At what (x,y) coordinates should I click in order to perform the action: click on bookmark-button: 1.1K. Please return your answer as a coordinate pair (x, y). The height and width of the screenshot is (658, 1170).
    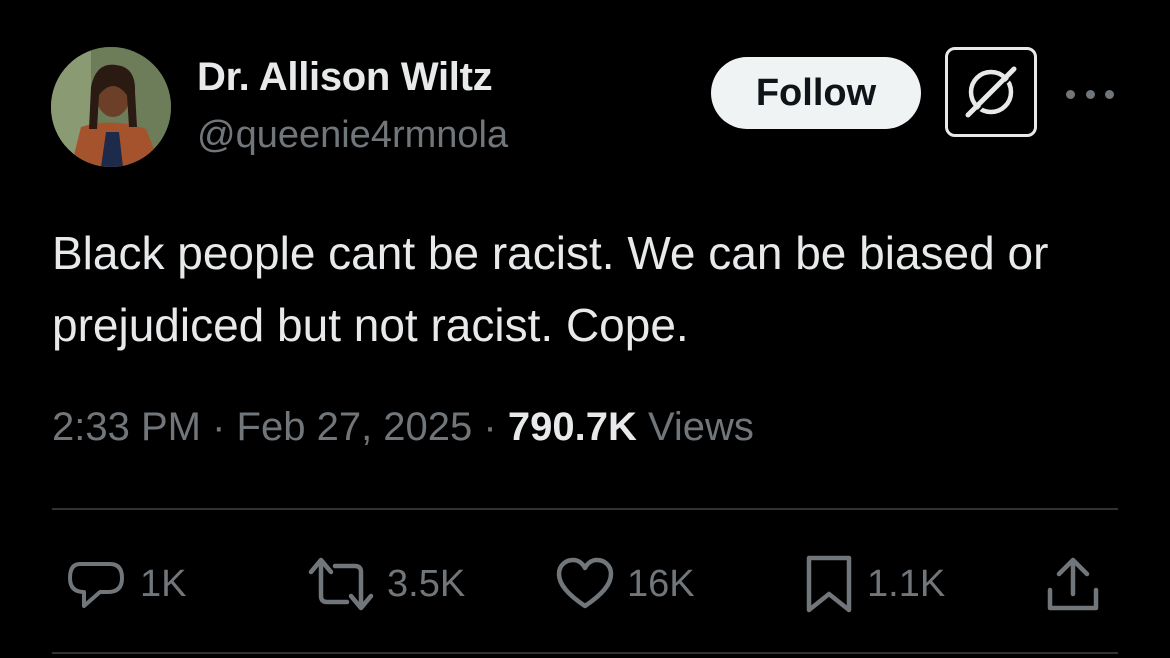
    Looking at the image, I should click on (874, 584).